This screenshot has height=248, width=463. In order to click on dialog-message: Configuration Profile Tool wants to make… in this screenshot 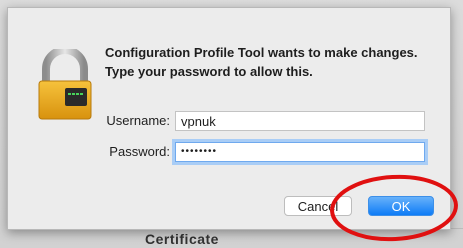, I will do `click(261, 62)`.